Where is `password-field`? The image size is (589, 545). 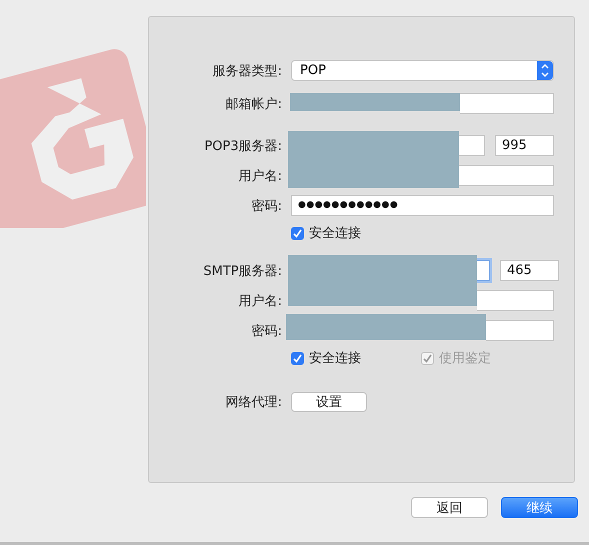 password-field is located at coordinates (520, 330).